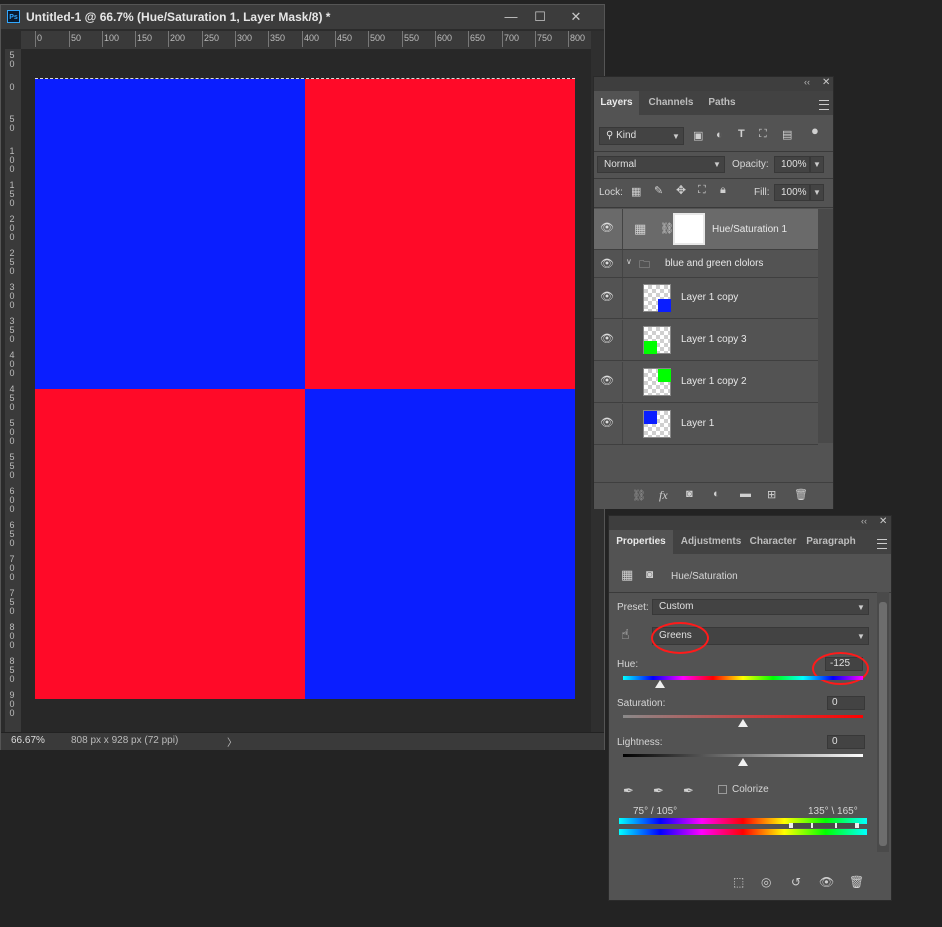 This screenshot has height=927, width=942. What do you see at coordinates (857, 825) in the screenshot?
I see `range-handle-right` at bounding box center [857, 825].